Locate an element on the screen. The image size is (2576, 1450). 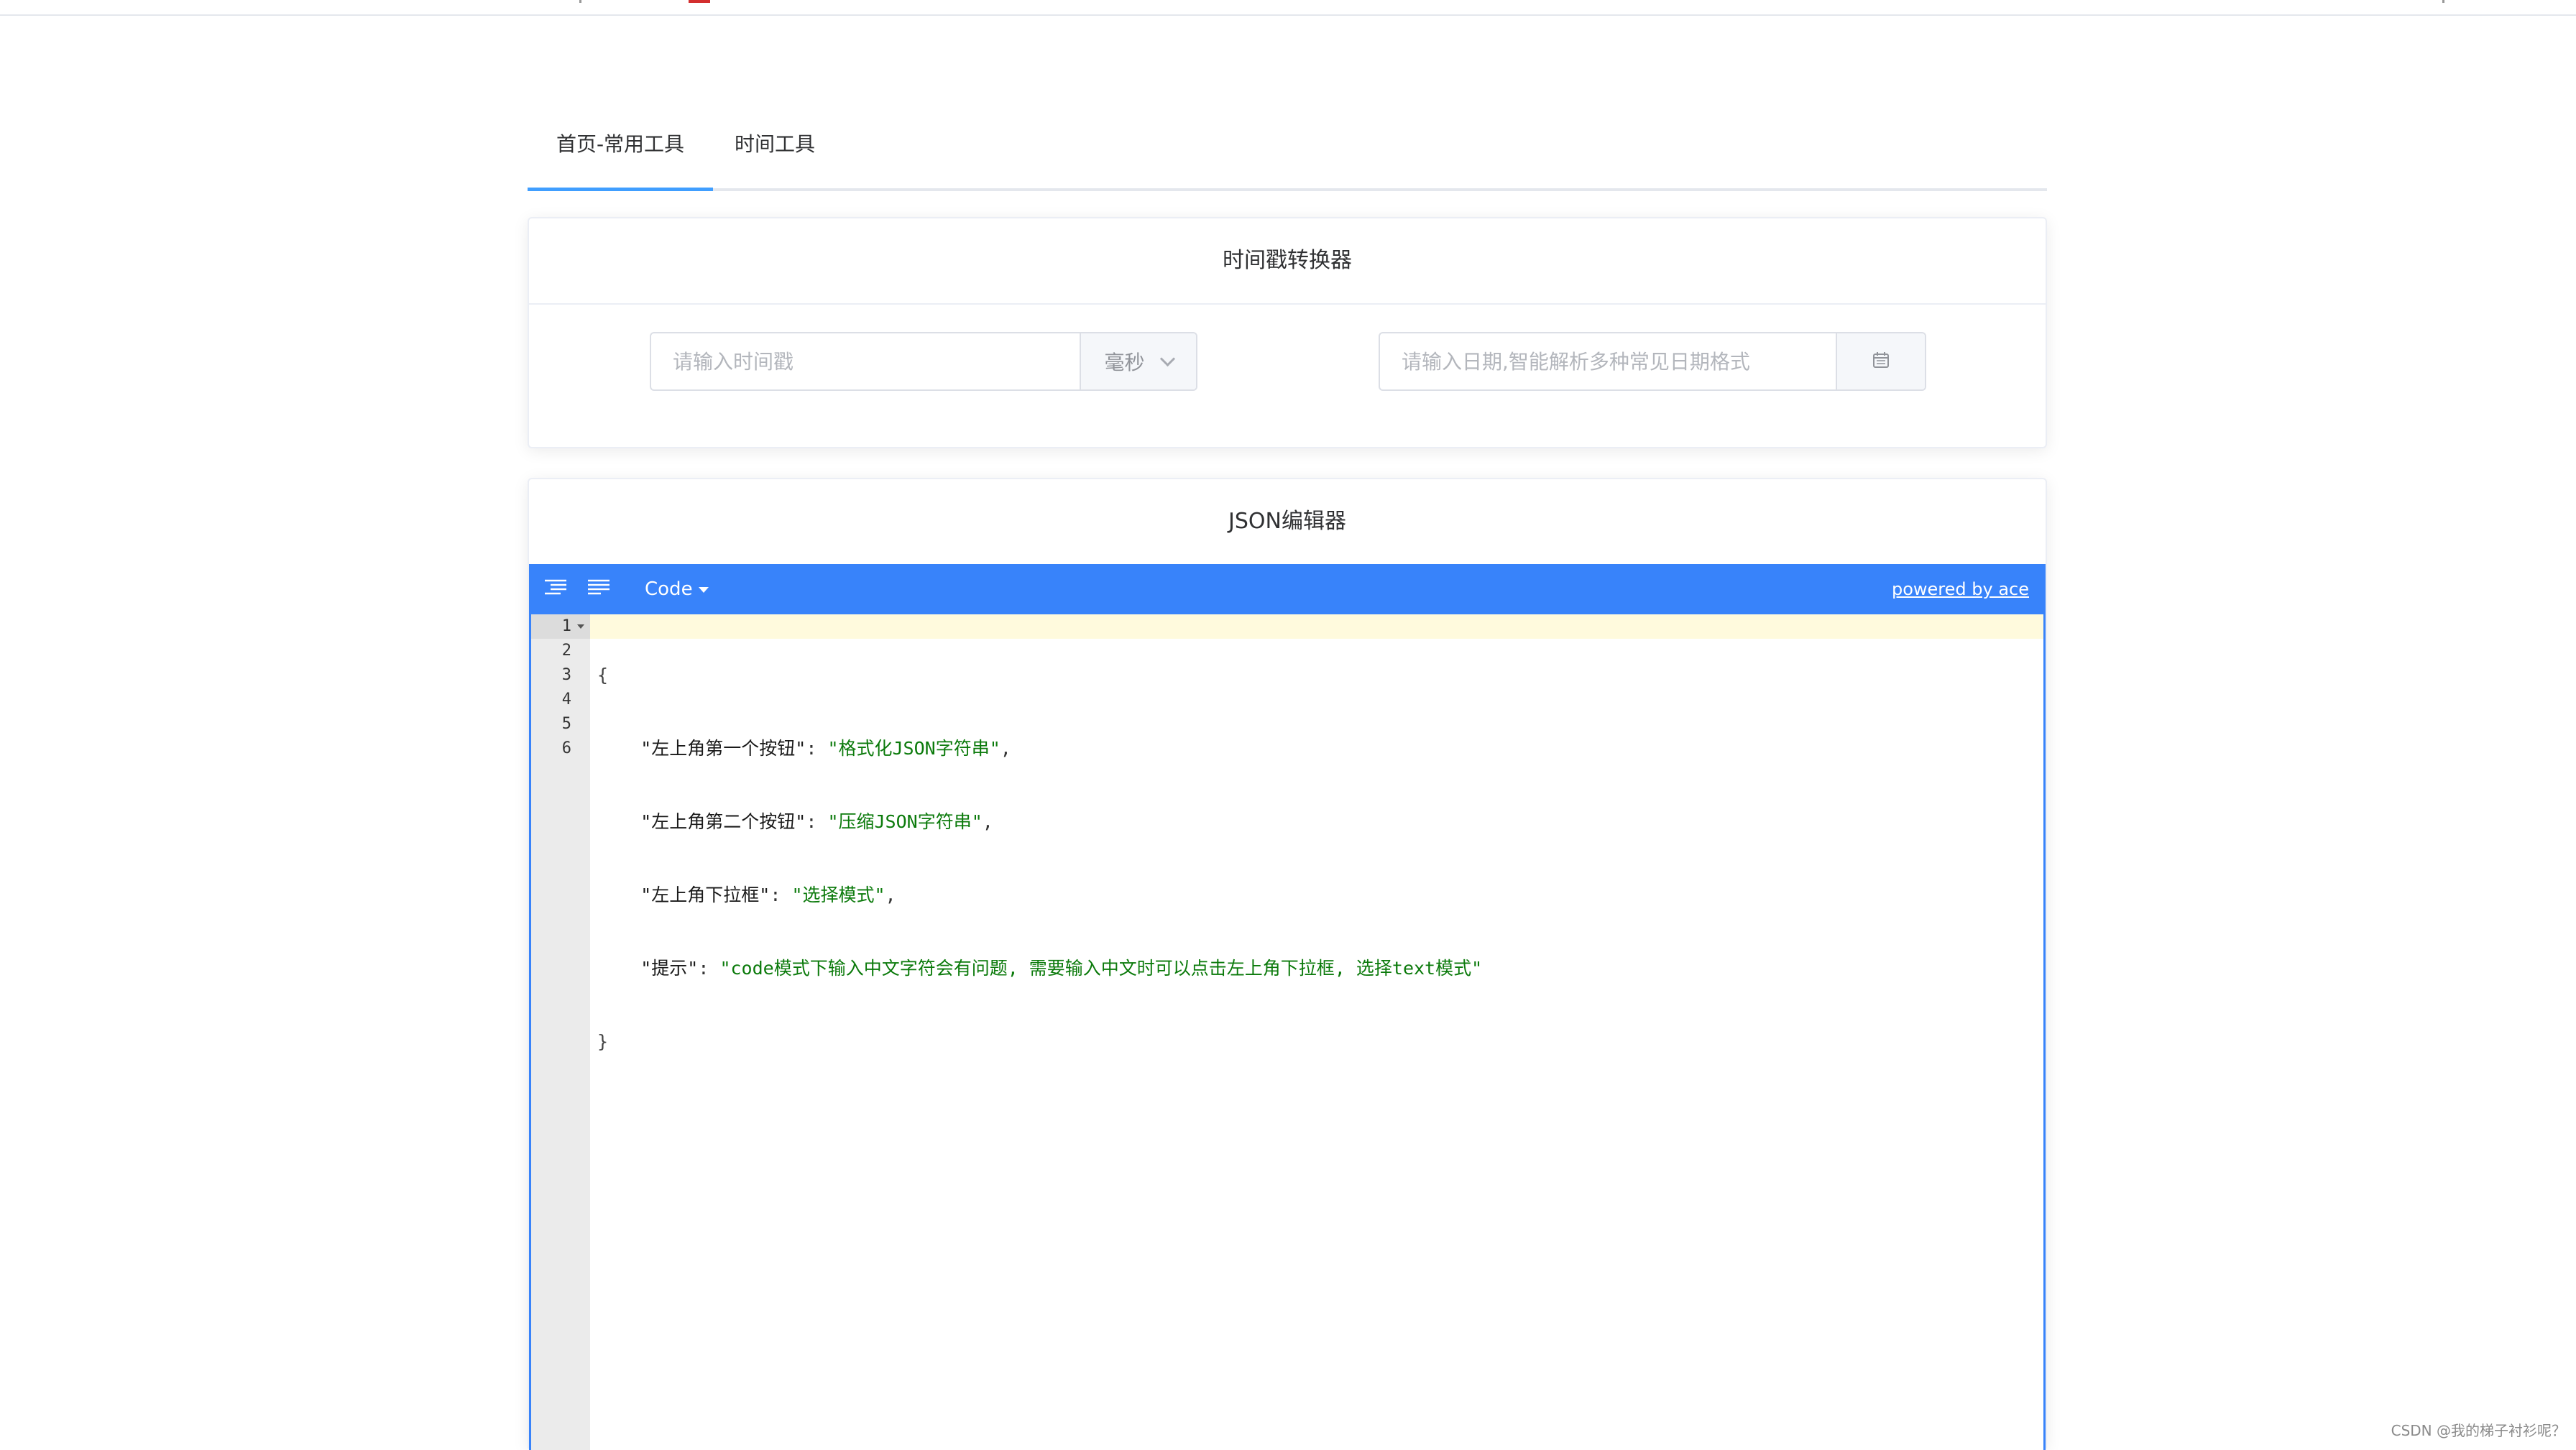
code-line: "左上角第一个按钮": "格式化JSON字符串", is located at coordinates (825, 748).